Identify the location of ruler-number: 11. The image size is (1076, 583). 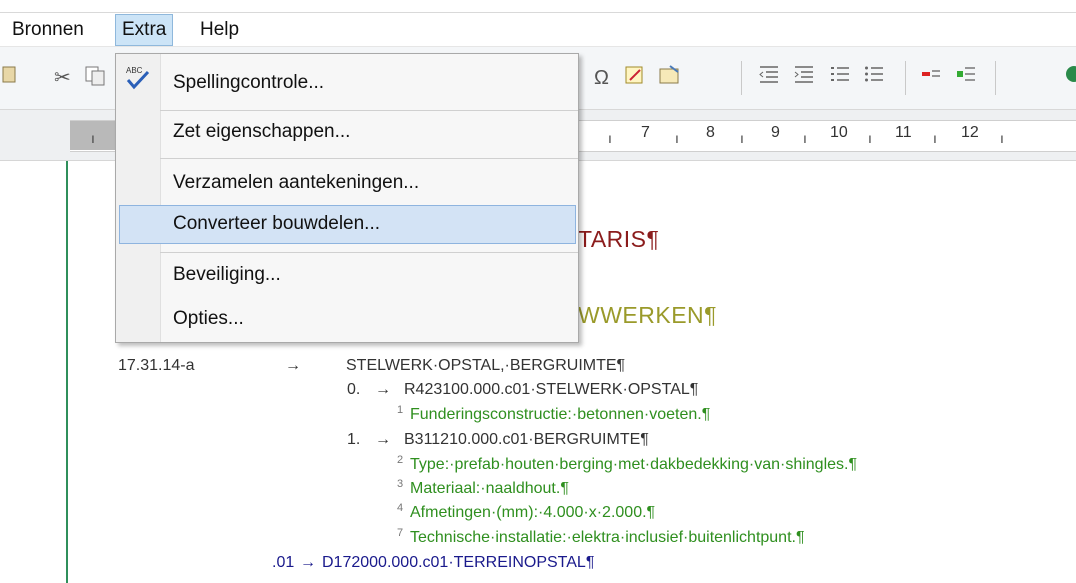
(903, 132).